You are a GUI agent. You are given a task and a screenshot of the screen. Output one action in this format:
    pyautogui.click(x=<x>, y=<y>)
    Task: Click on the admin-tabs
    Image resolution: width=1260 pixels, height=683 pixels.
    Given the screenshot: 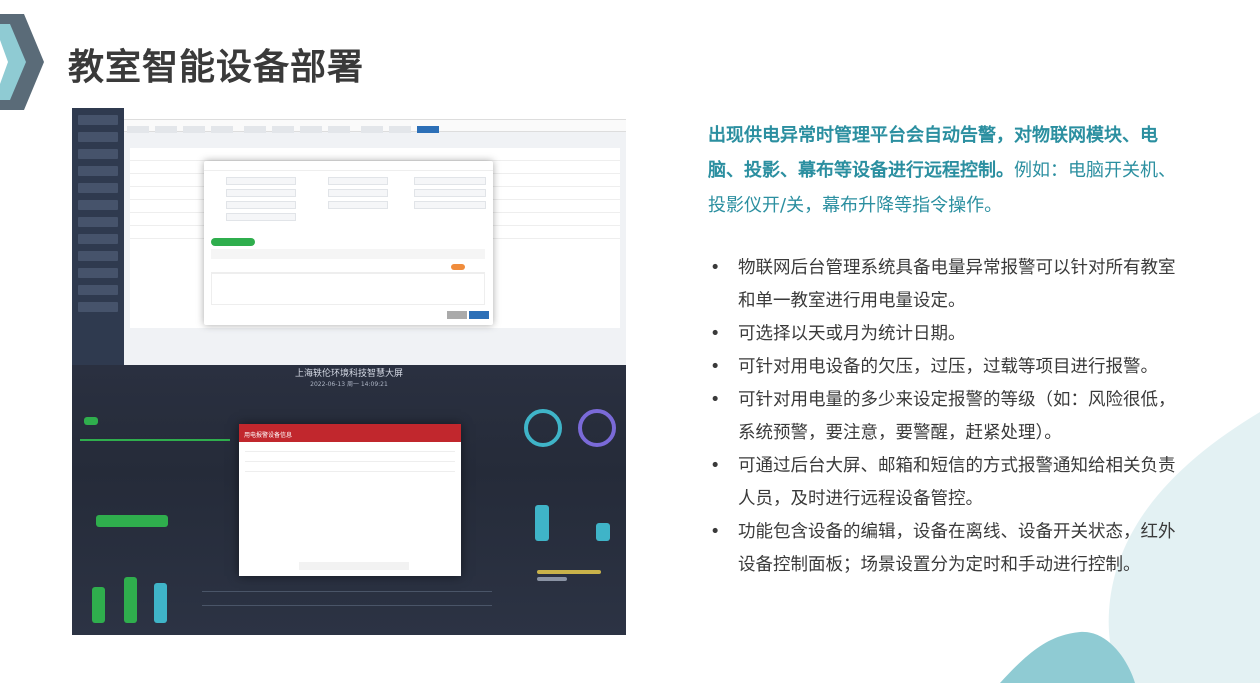 What is the action you would take?
    pyautogui.click(x=375, y=126)
    